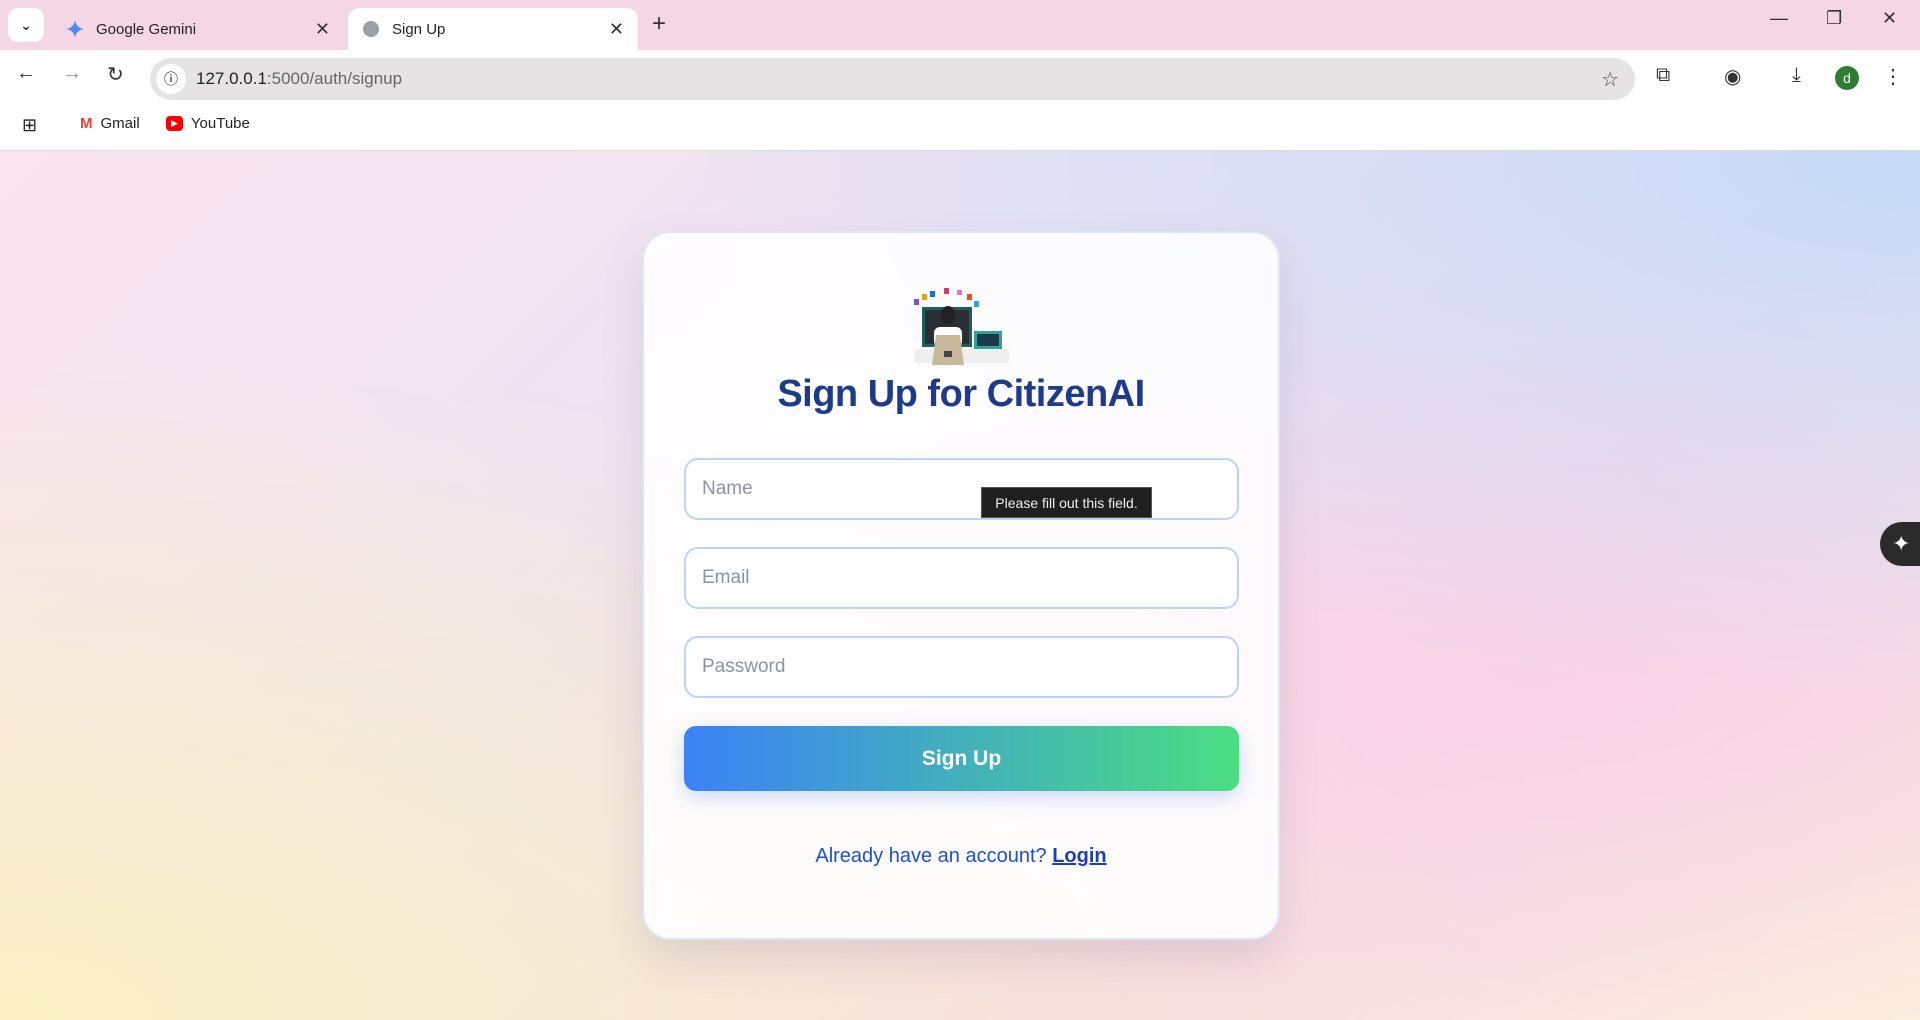  What do you see at coordinates (961, 758) in the screenshot?
I see `signup-button: Sign Up` at bounding box center [961, 758].